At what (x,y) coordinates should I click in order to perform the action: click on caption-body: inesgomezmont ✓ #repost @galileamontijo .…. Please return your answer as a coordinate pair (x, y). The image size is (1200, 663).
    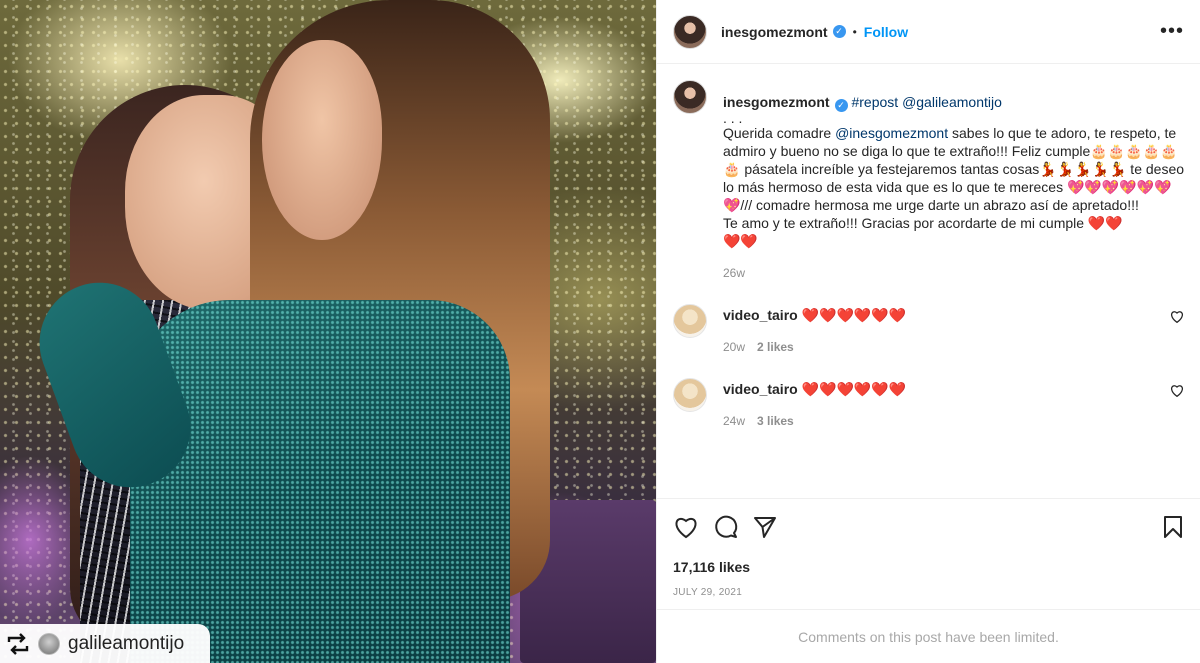
    Looking at the image, I should click on (953, 181).